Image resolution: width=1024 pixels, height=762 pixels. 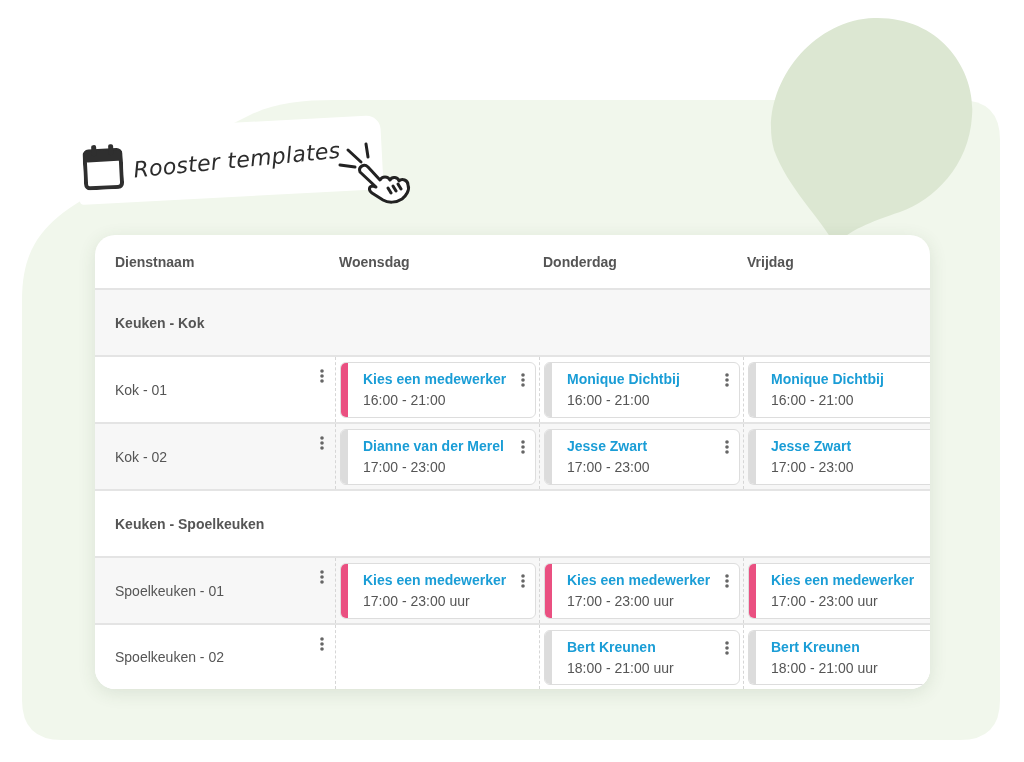 I want to click on shift-card: Dianne van der Merel 17:00 - 23:00, so click(x=438, y=457).